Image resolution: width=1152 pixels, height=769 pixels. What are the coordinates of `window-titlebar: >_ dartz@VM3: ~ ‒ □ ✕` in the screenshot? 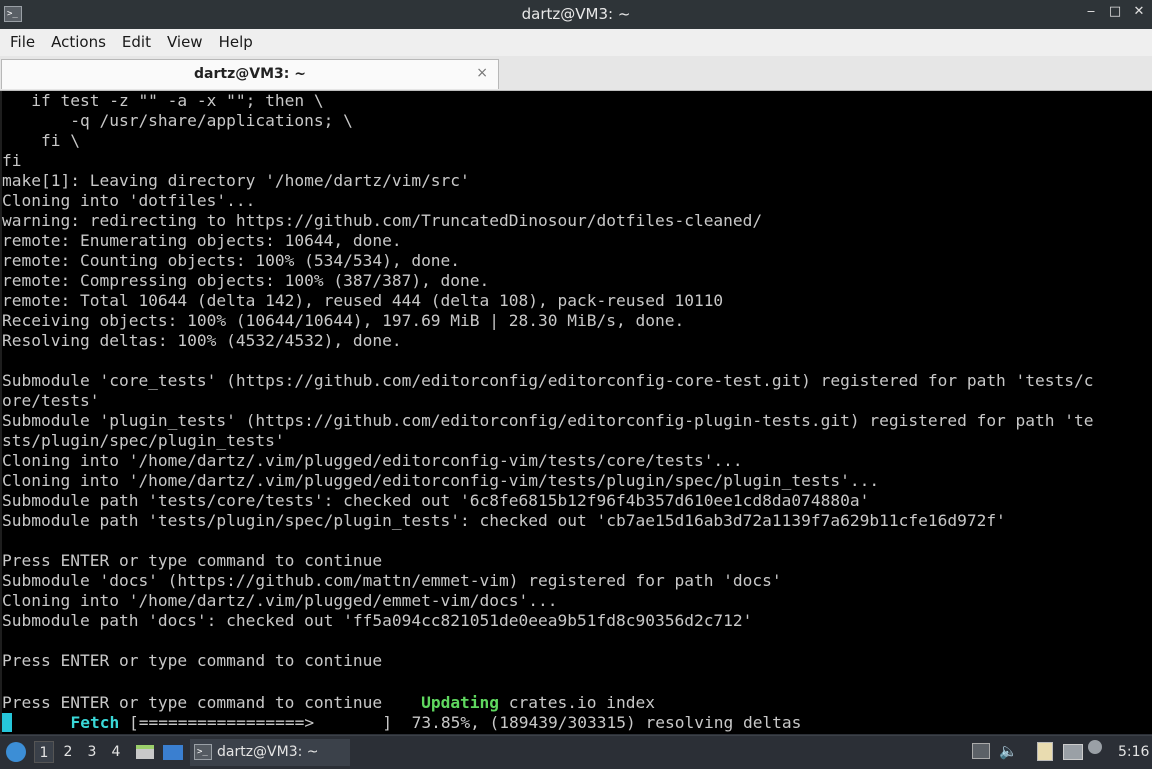 It's located at (576, 14).